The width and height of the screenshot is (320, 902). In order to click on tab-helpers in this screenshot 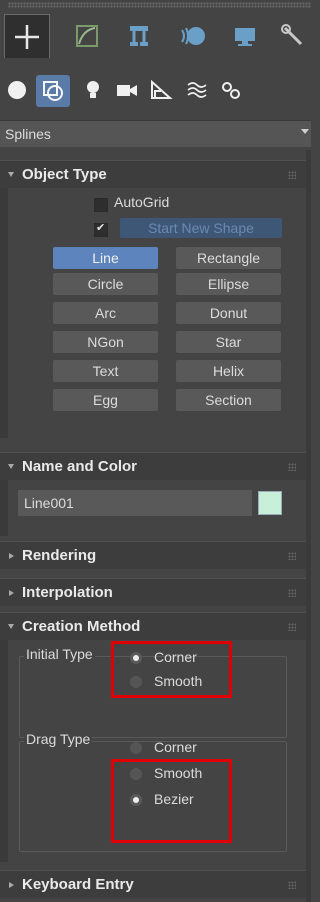, I will do `click(161, 90)`.